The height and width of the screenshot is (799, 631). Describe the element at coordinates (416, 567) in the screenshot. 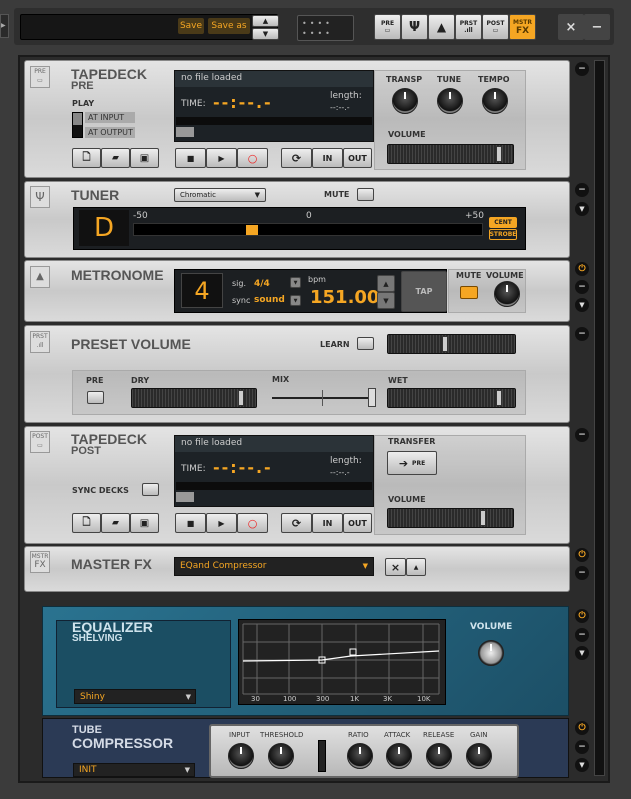

I see `collapse-fx-button: ▲` at that location.